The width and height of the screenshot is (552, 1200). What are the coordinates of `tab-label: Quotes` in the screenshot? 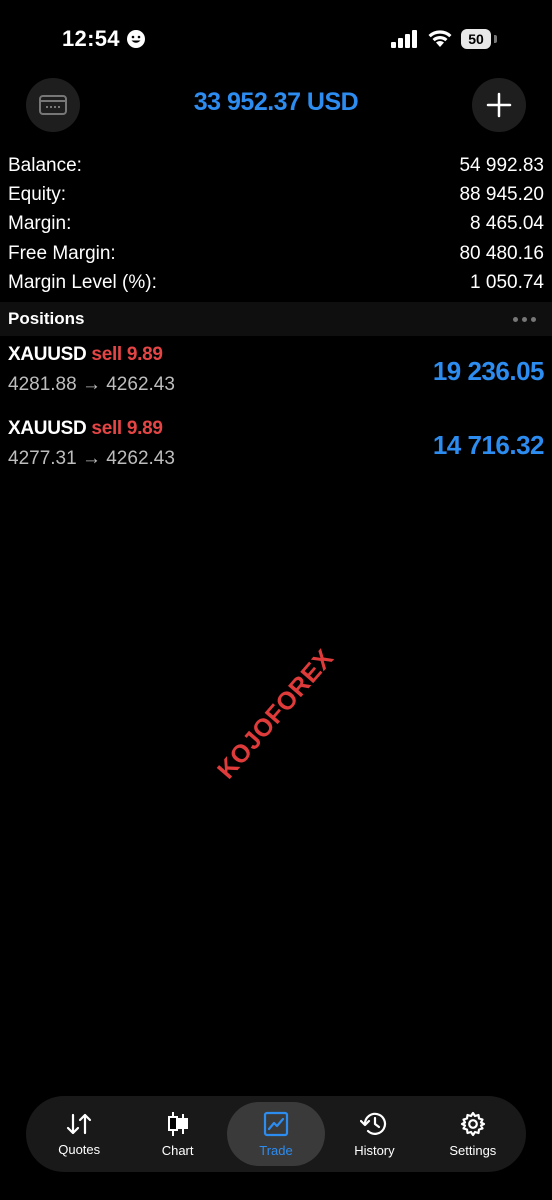 It's located at (79, 1149).